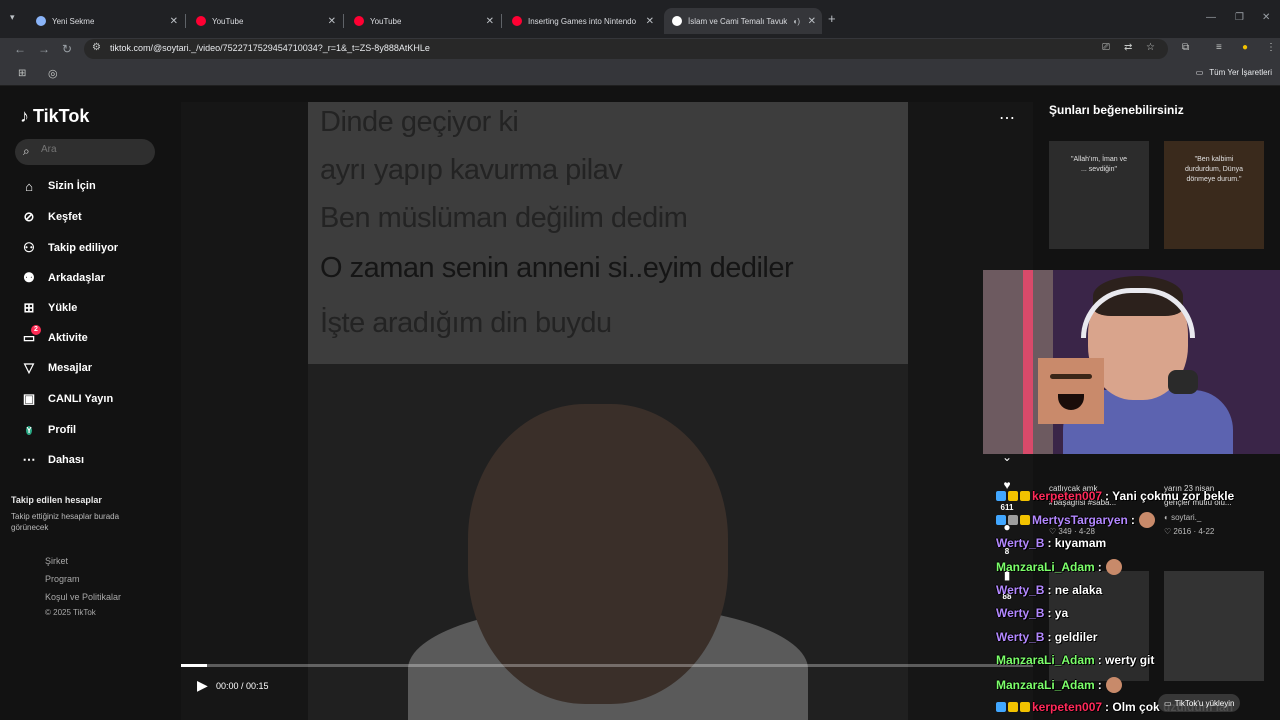 The image size is (1280, 720). Describe the element at coordinates (1072, 637) in the screenshot. I see `chat-text: : geldiler` at that location.